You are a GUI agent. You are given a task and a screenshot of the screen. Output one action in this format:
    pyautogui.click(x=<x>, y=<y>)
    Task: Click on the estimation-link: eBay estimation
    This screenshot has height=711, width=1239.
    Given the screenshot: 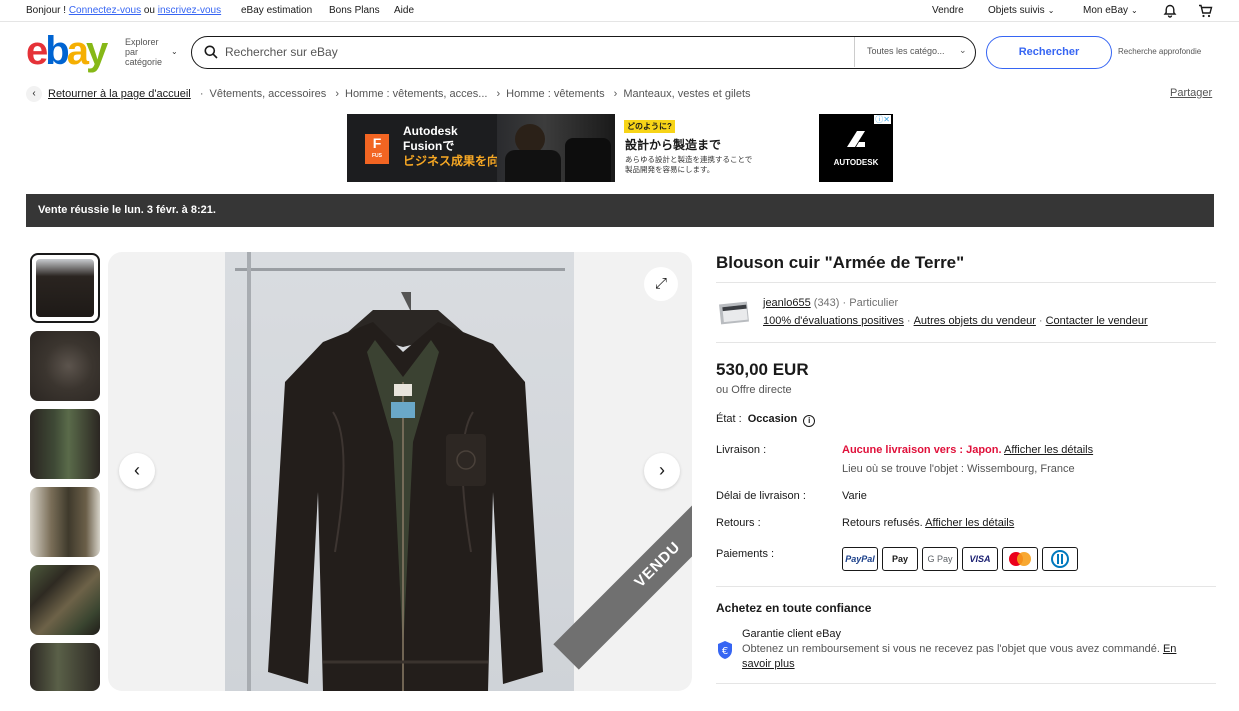 What is the action you would take?
    pyautogui.click(x=276, y=10)
    